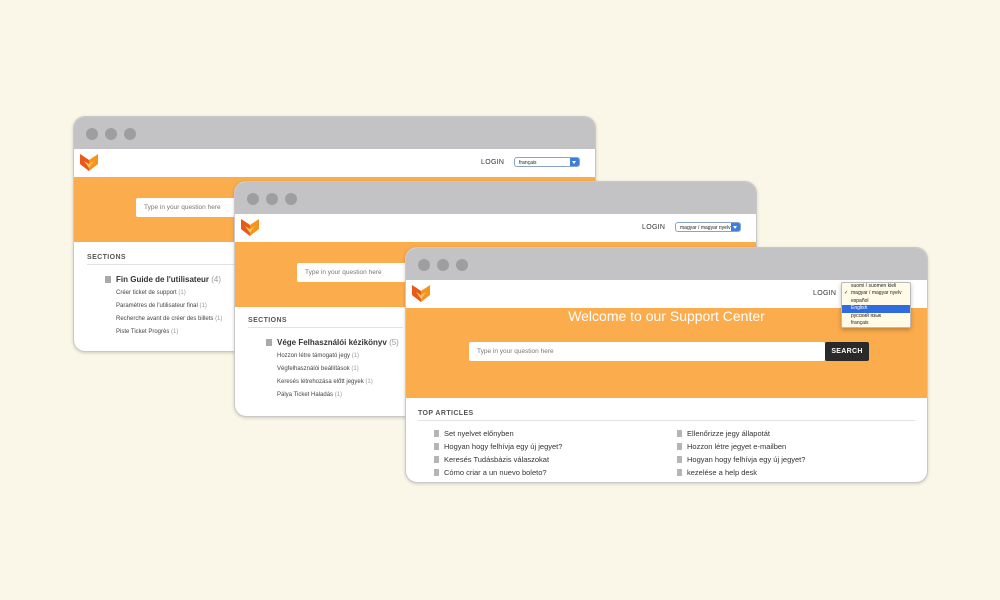  Describe the element at coordinates (574, 162) in the screenshot. I see `chevron-down-icon` at that location.